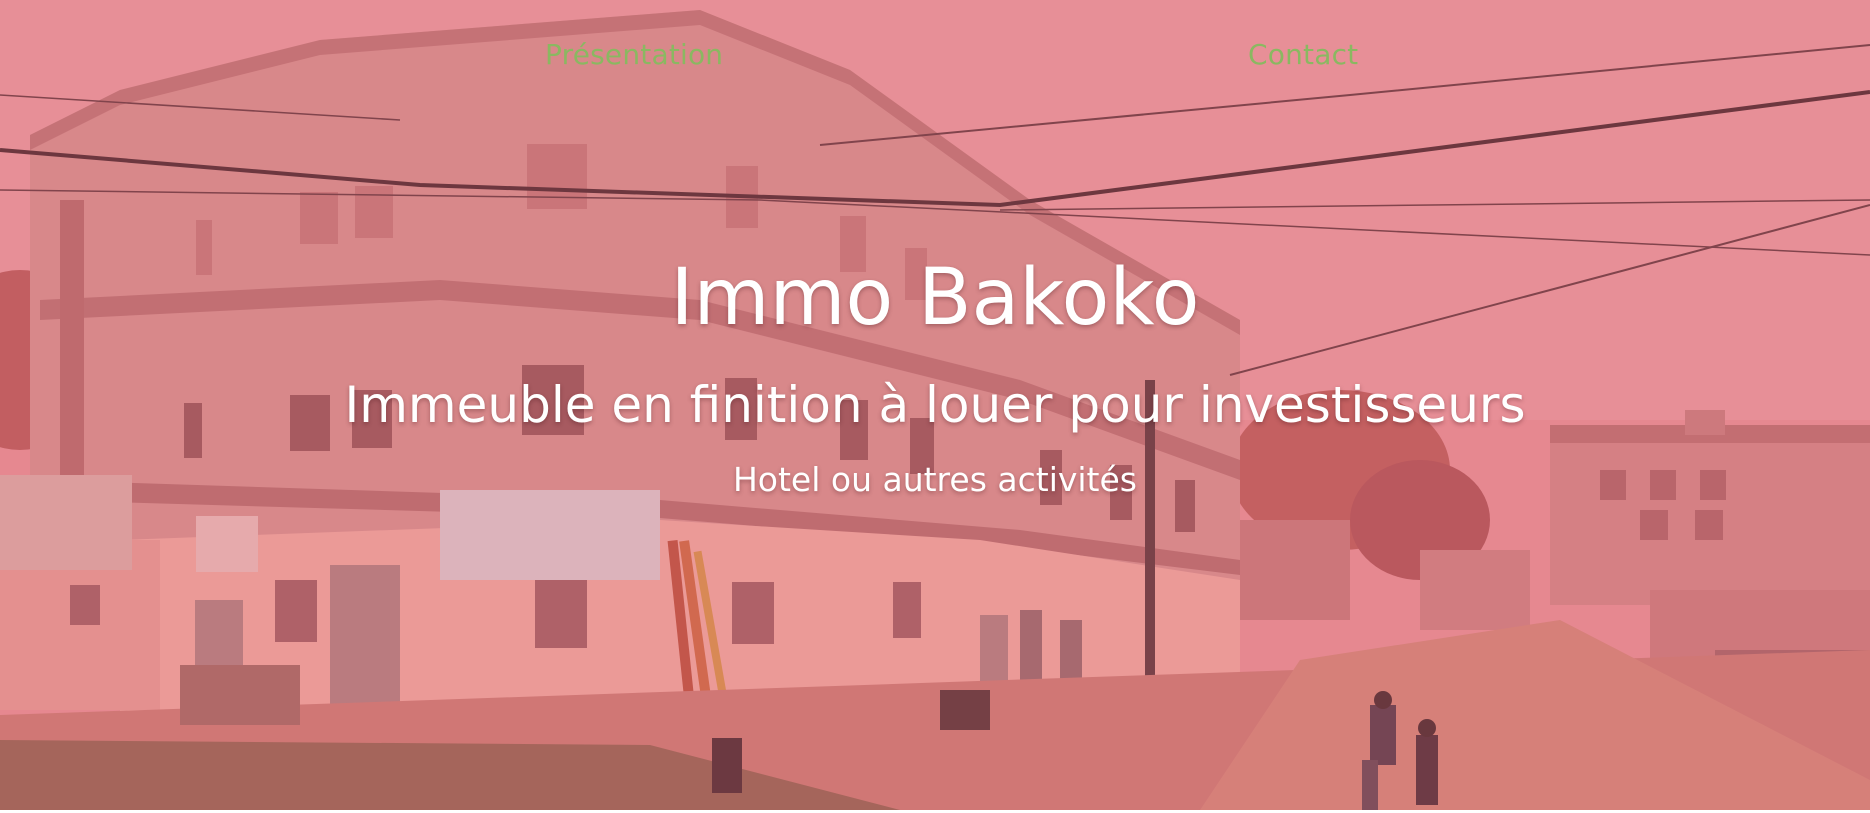  What do you see at coordinates (935, 298) in the screenshot?
I see `hero-title: Immo Bakoko` at bounding box center [935, 298].